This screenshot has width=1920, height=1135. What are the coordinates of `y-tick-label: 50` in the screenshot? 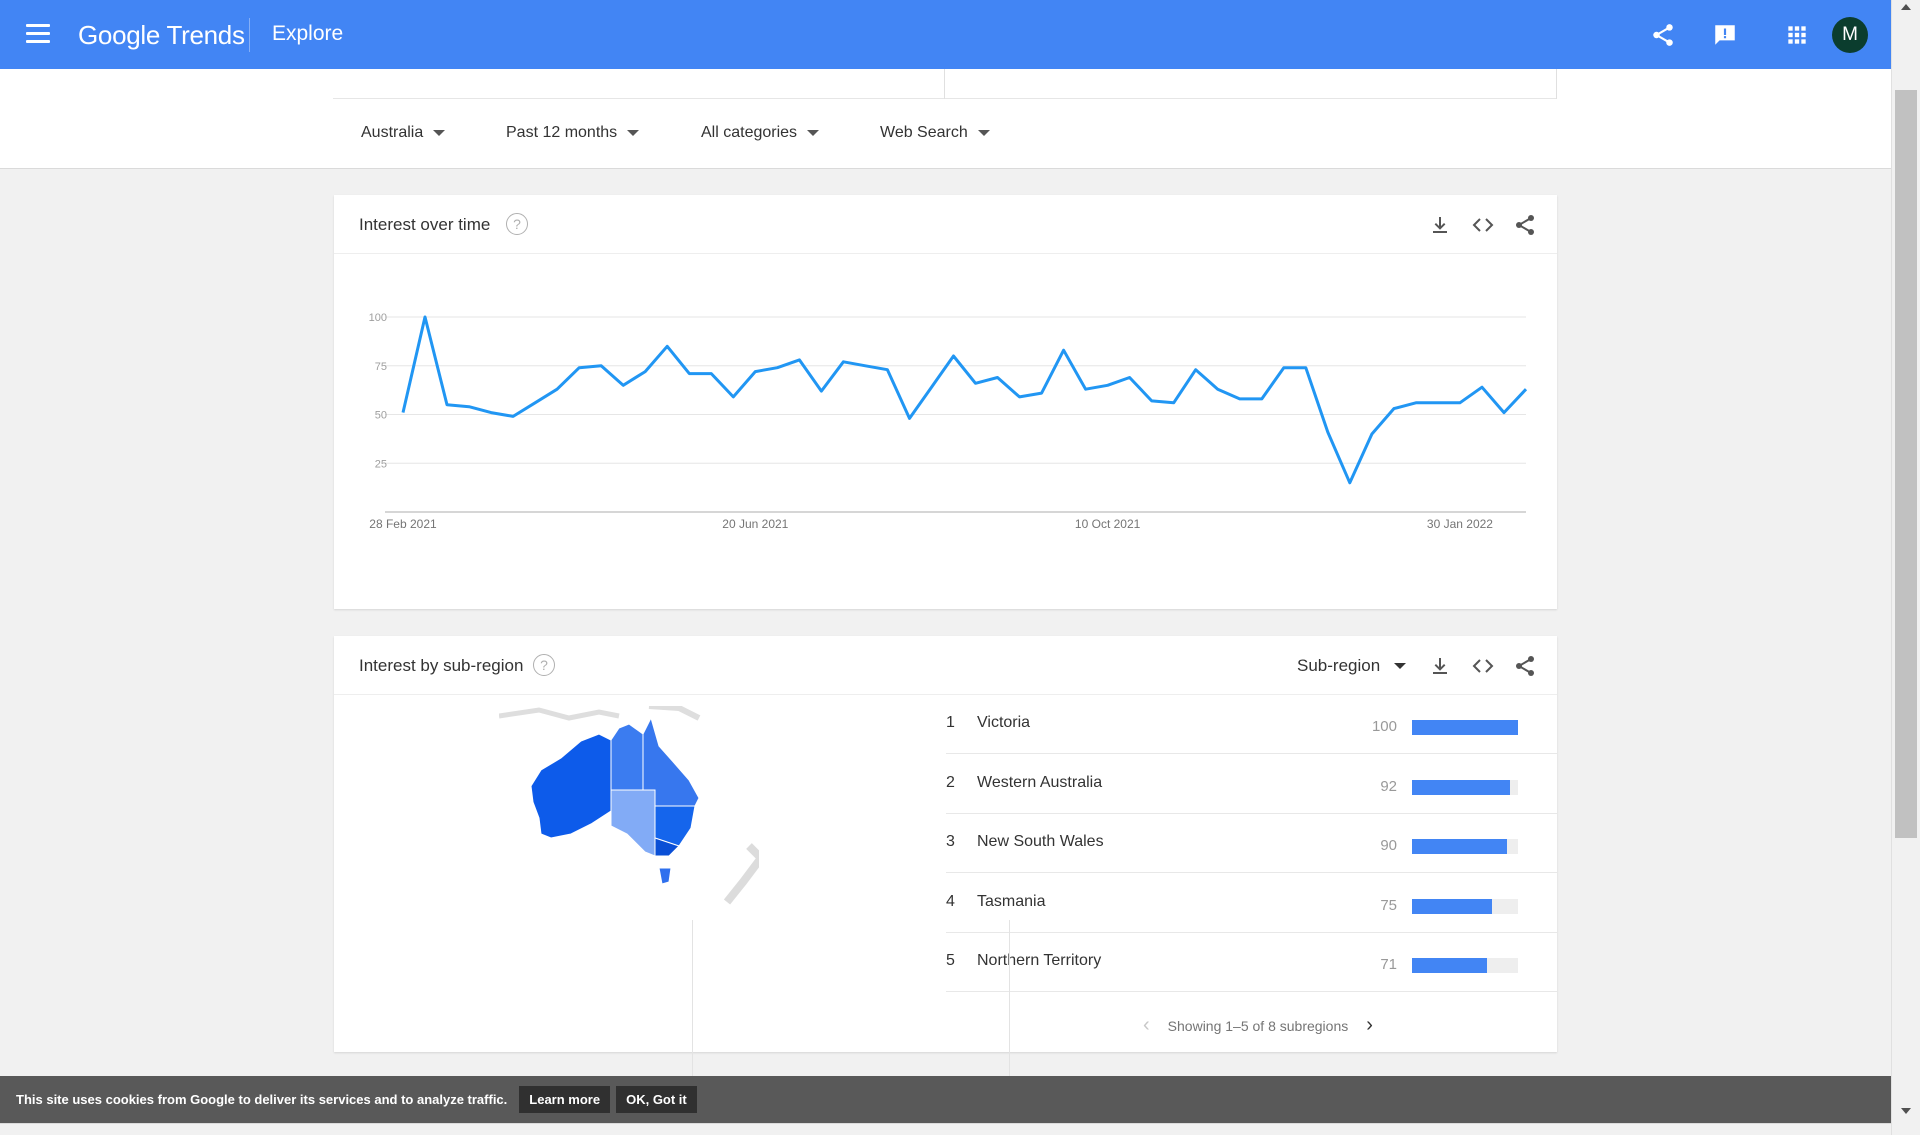 It's located at (381, 416).